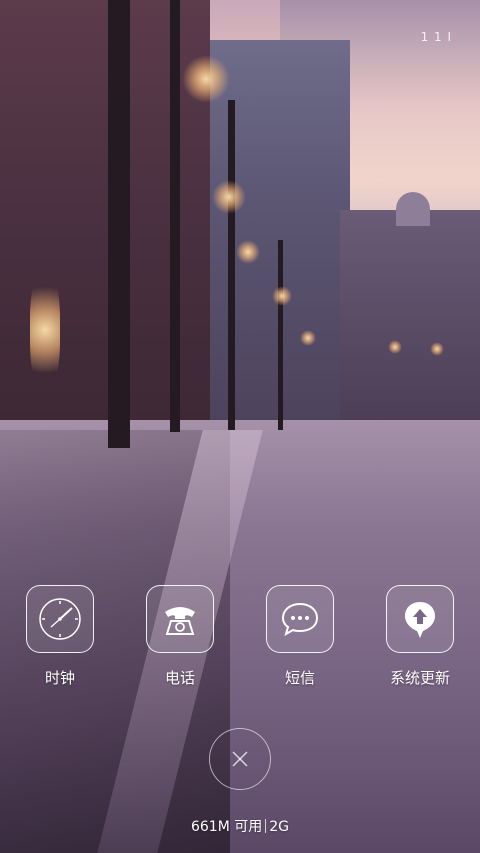  I want to click on recent-app-clock: 时钟, so click(60, 636).